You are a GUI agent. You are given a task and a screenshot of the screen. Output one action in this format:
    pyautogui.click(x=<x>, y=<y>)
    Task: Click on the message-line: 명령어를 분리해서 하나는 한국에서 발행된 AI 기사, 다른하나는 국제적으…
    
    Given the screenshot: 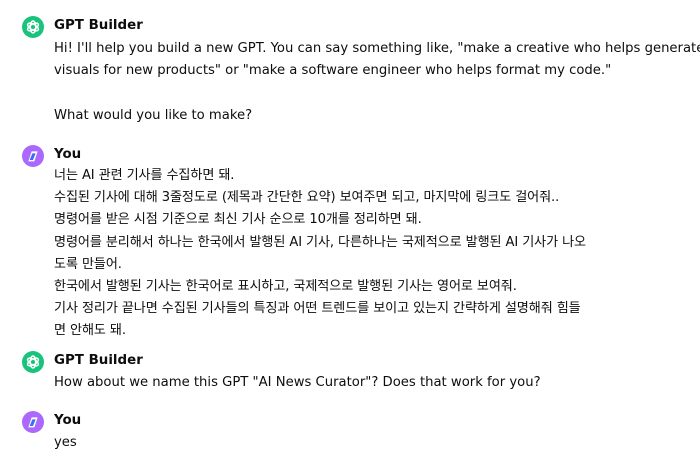 What is the action you would take?
    pyautogui.click(x=320, y=242)
    